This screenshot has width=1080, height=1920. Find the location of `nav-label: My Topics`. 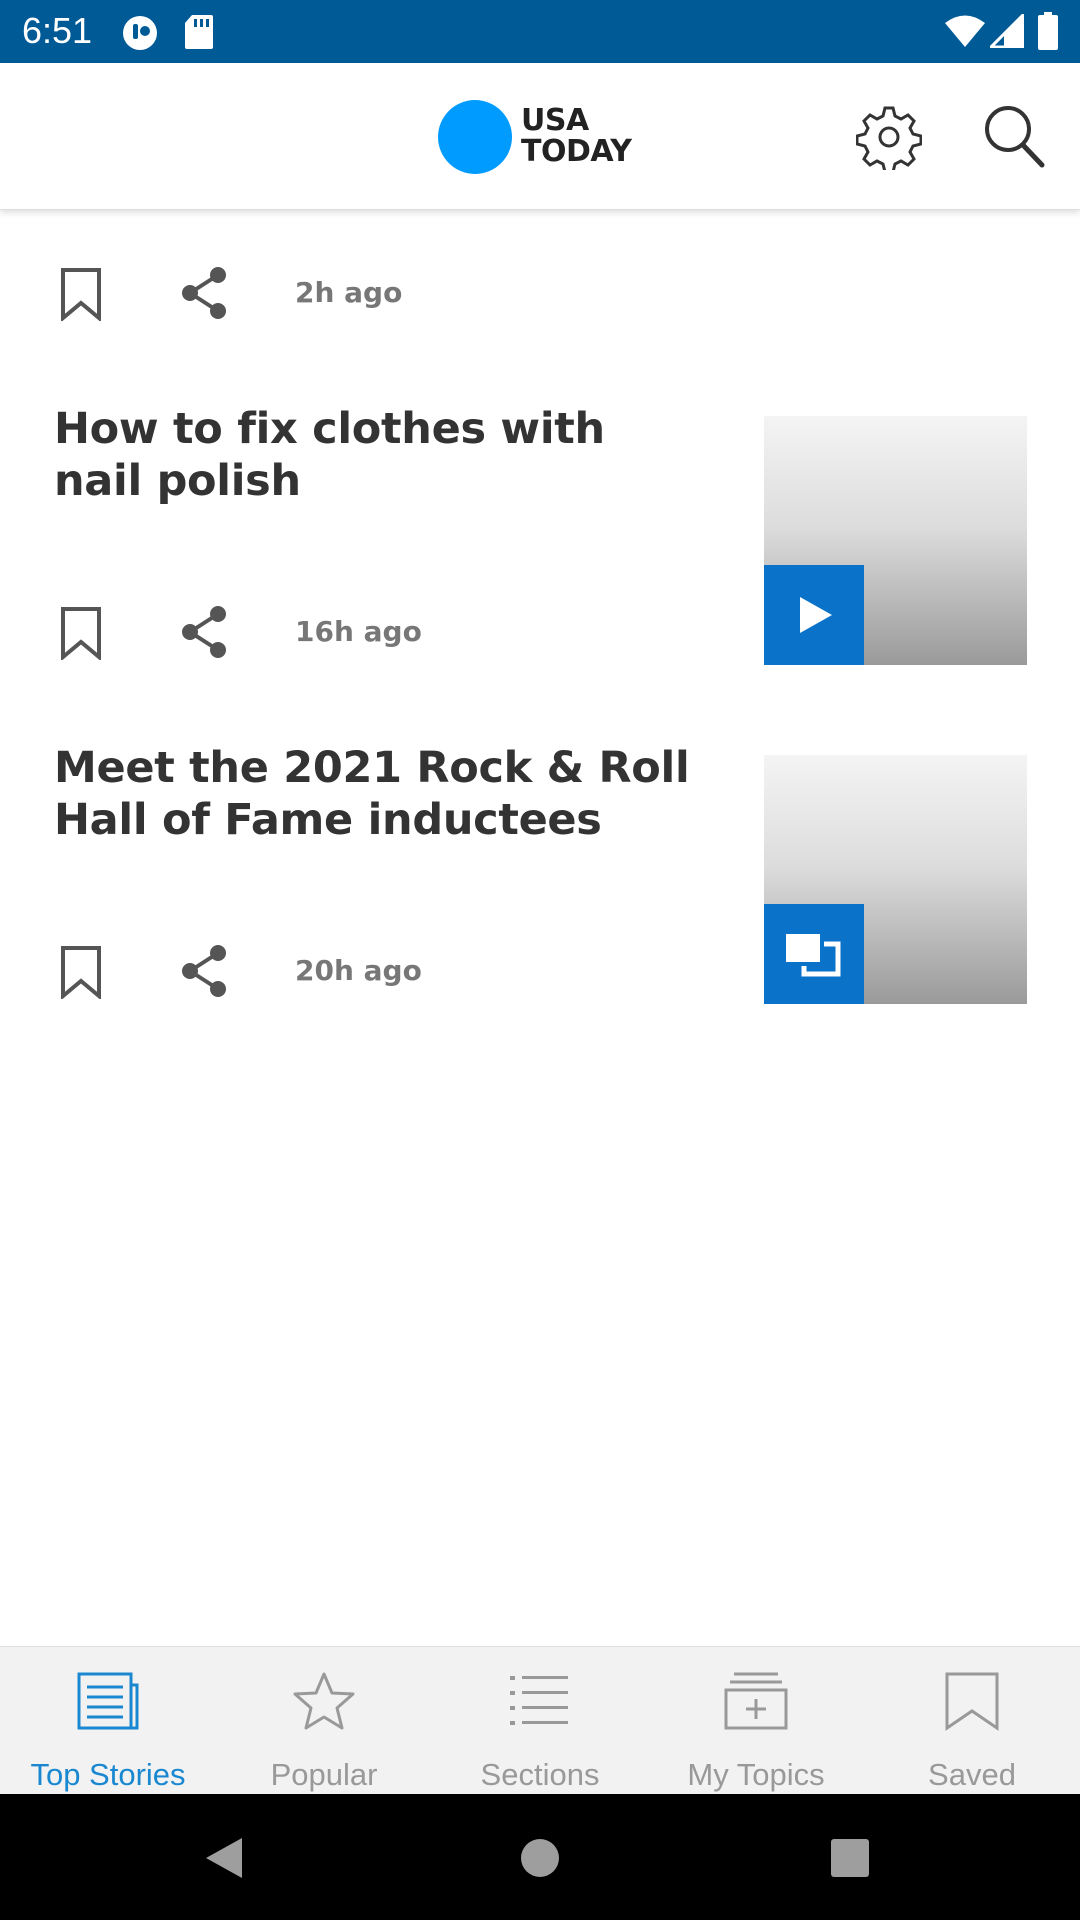

nav-label: My Topics is located at coordinates (756, 1774).